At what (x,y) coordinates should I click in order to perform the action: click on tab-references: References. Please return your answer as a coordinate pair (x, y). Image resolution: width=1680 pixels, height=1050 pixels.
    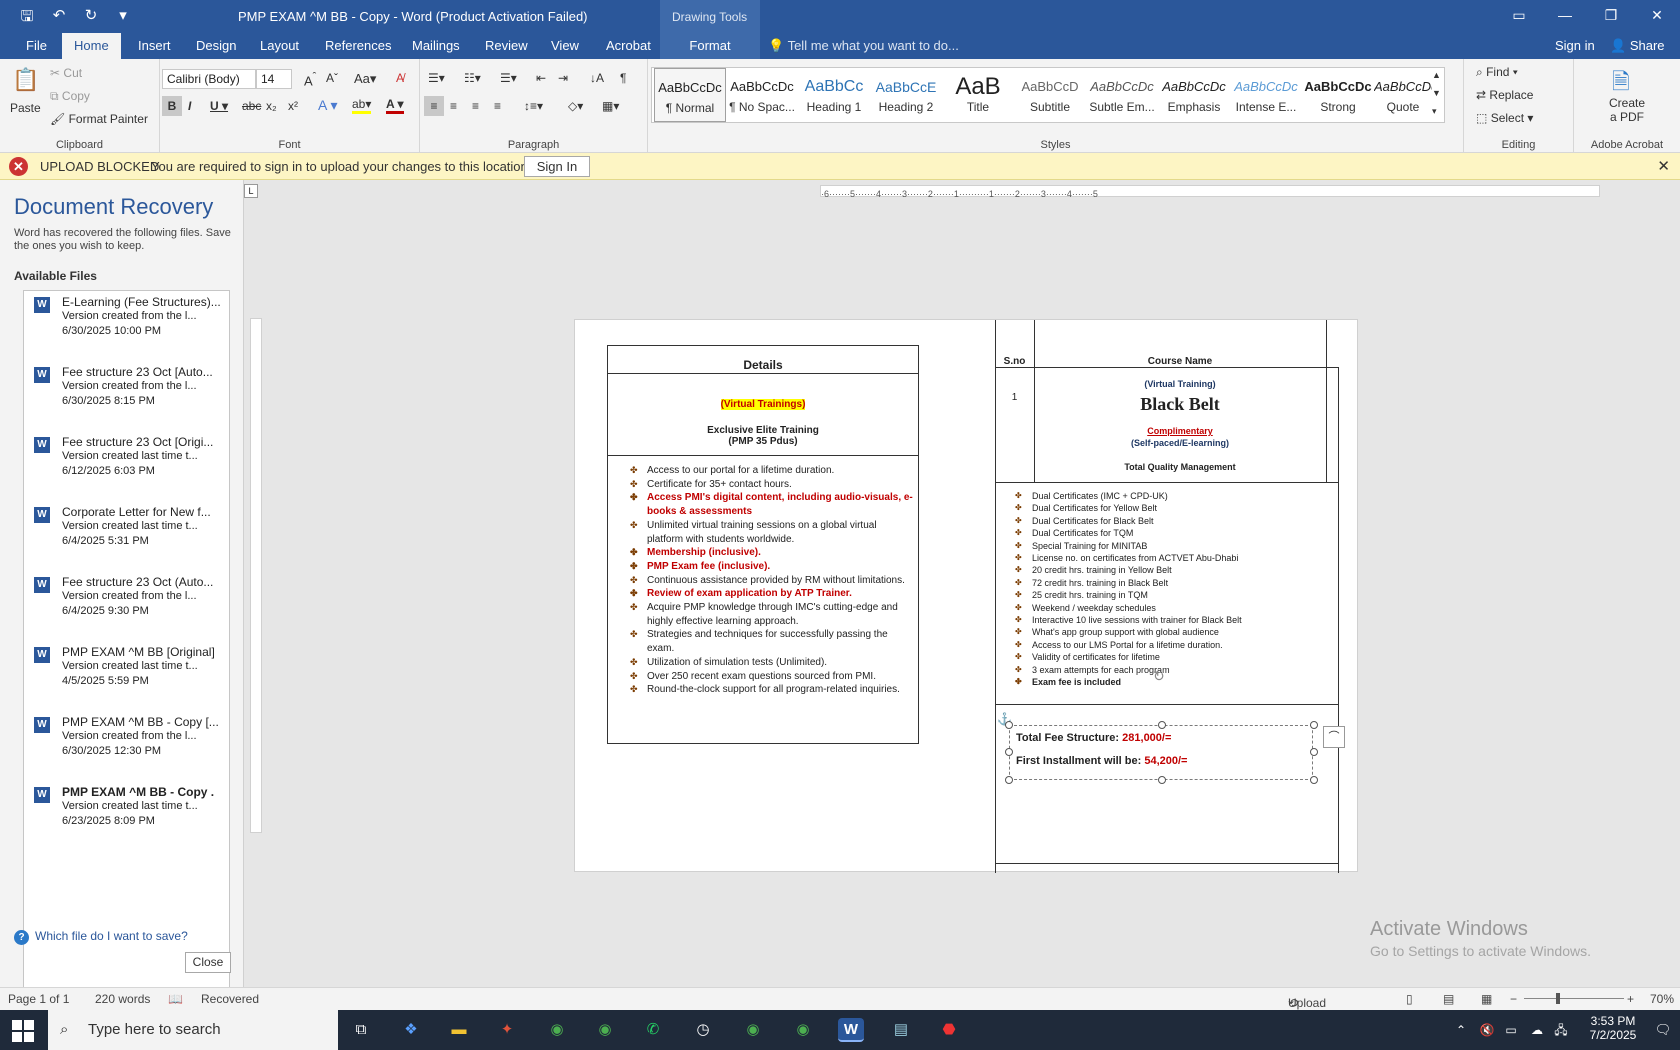
    Looking at the image, I should click on (358, 46).